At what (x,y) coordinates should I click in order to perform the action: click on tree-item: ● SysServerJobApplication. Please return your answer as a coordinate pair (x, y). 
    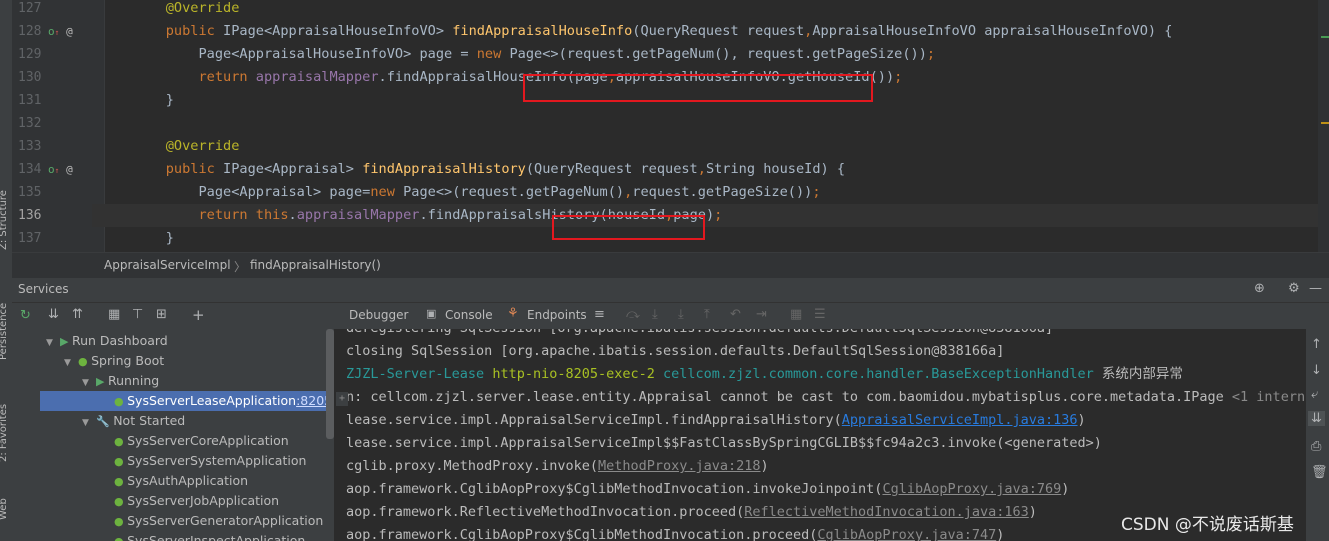
    Looking at the image, I should click on (189, 501).